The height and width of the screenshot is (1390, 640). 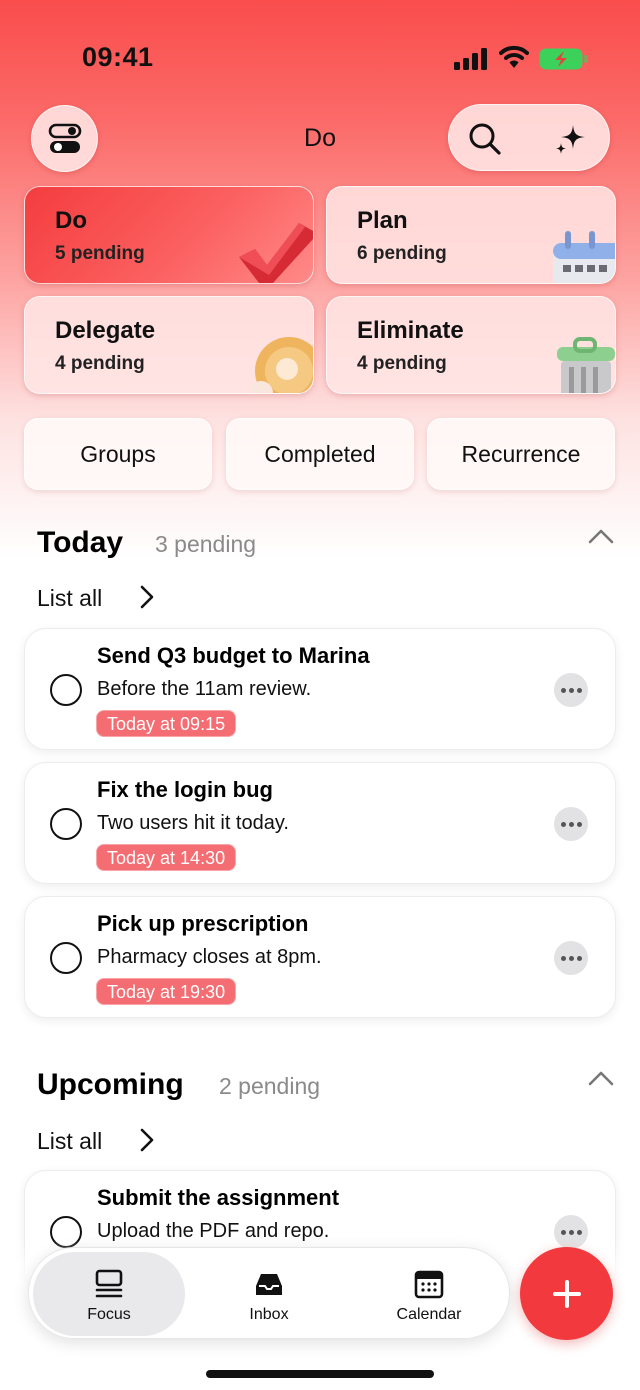 I want to click on quadrant-title: Eliminate, so click(x=410, y=330).